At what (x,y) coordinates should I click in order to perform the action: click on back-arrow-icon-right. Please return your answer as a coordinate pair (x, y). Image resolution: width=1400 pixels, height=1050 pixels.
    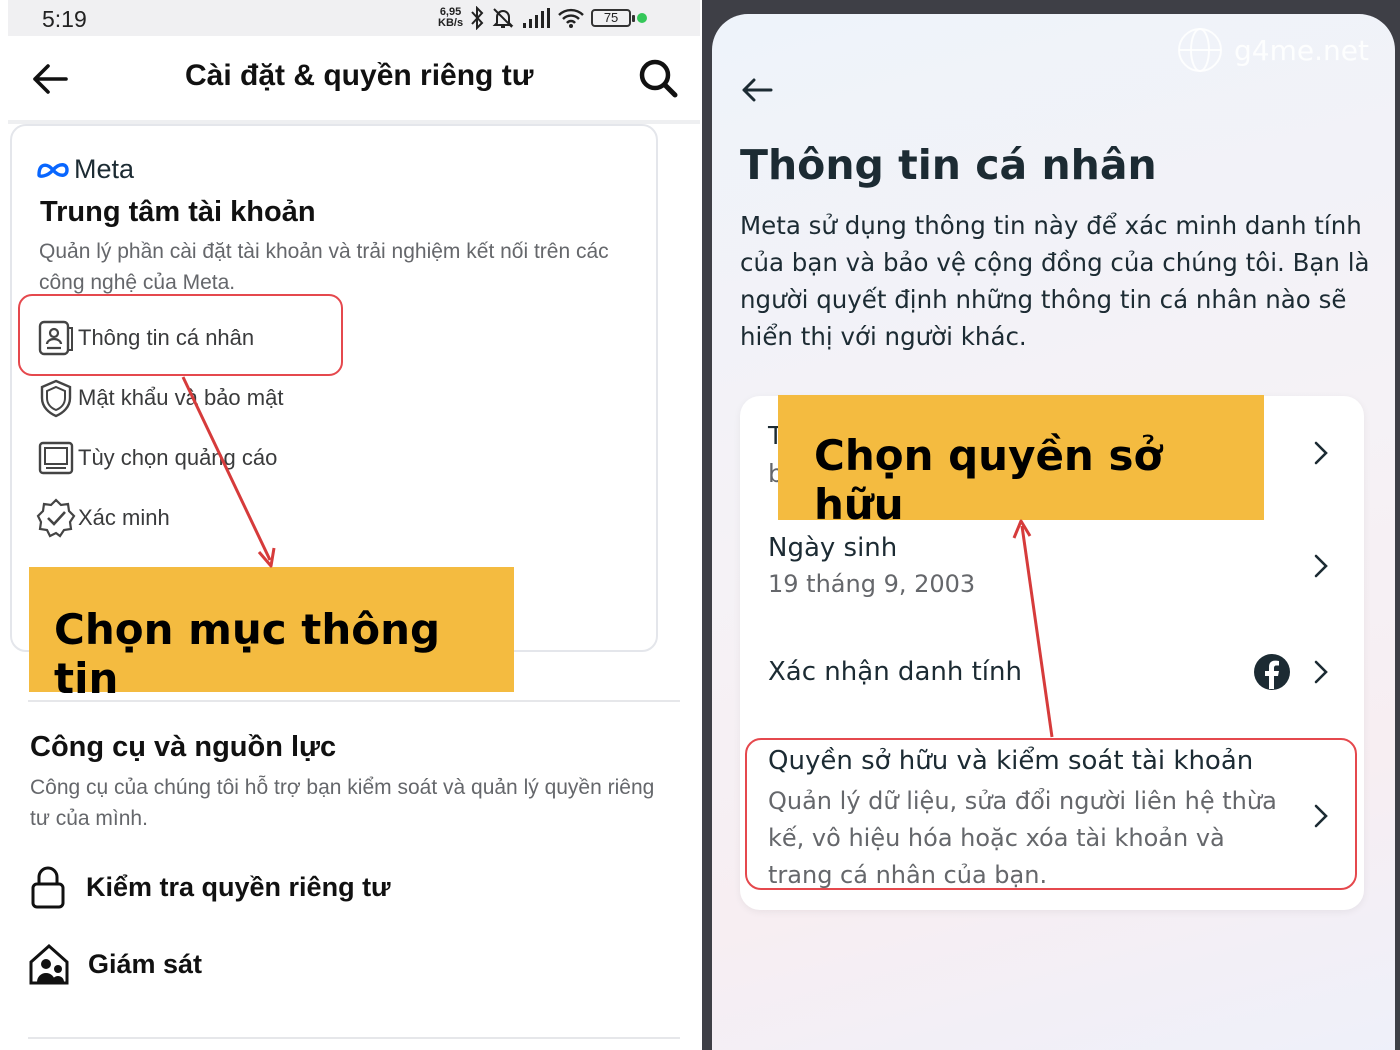
    Looking at the image, I should click on (757, 90).